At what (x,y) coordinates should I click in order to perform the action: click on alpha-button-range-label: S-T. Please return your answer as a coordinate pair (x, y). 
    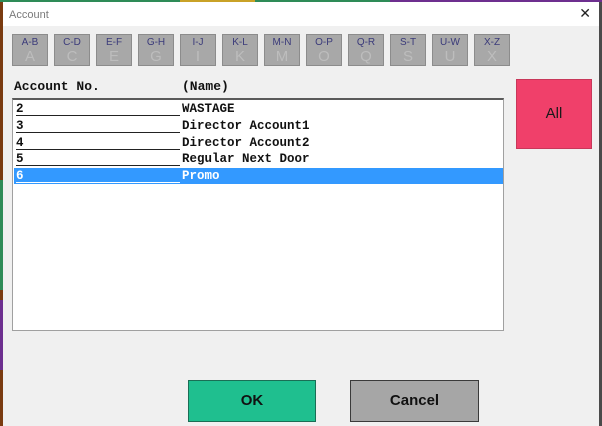
    Looking at the image, I should click on (408, 42).